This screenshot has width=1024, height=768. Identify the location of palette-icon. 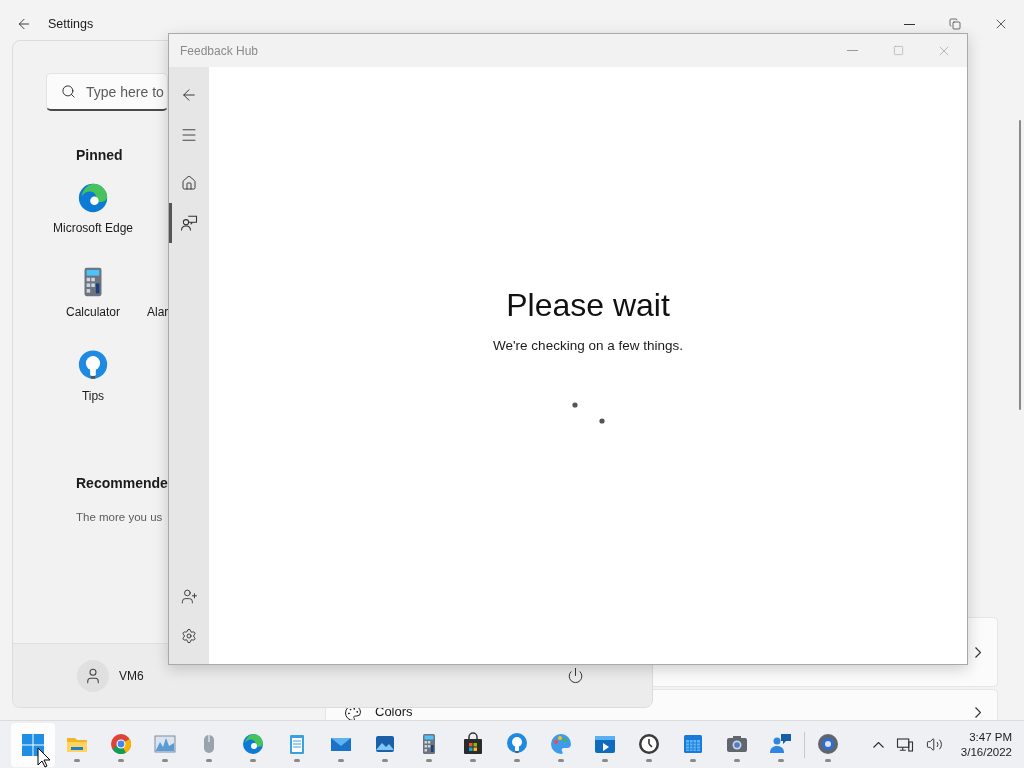
(561, 744).